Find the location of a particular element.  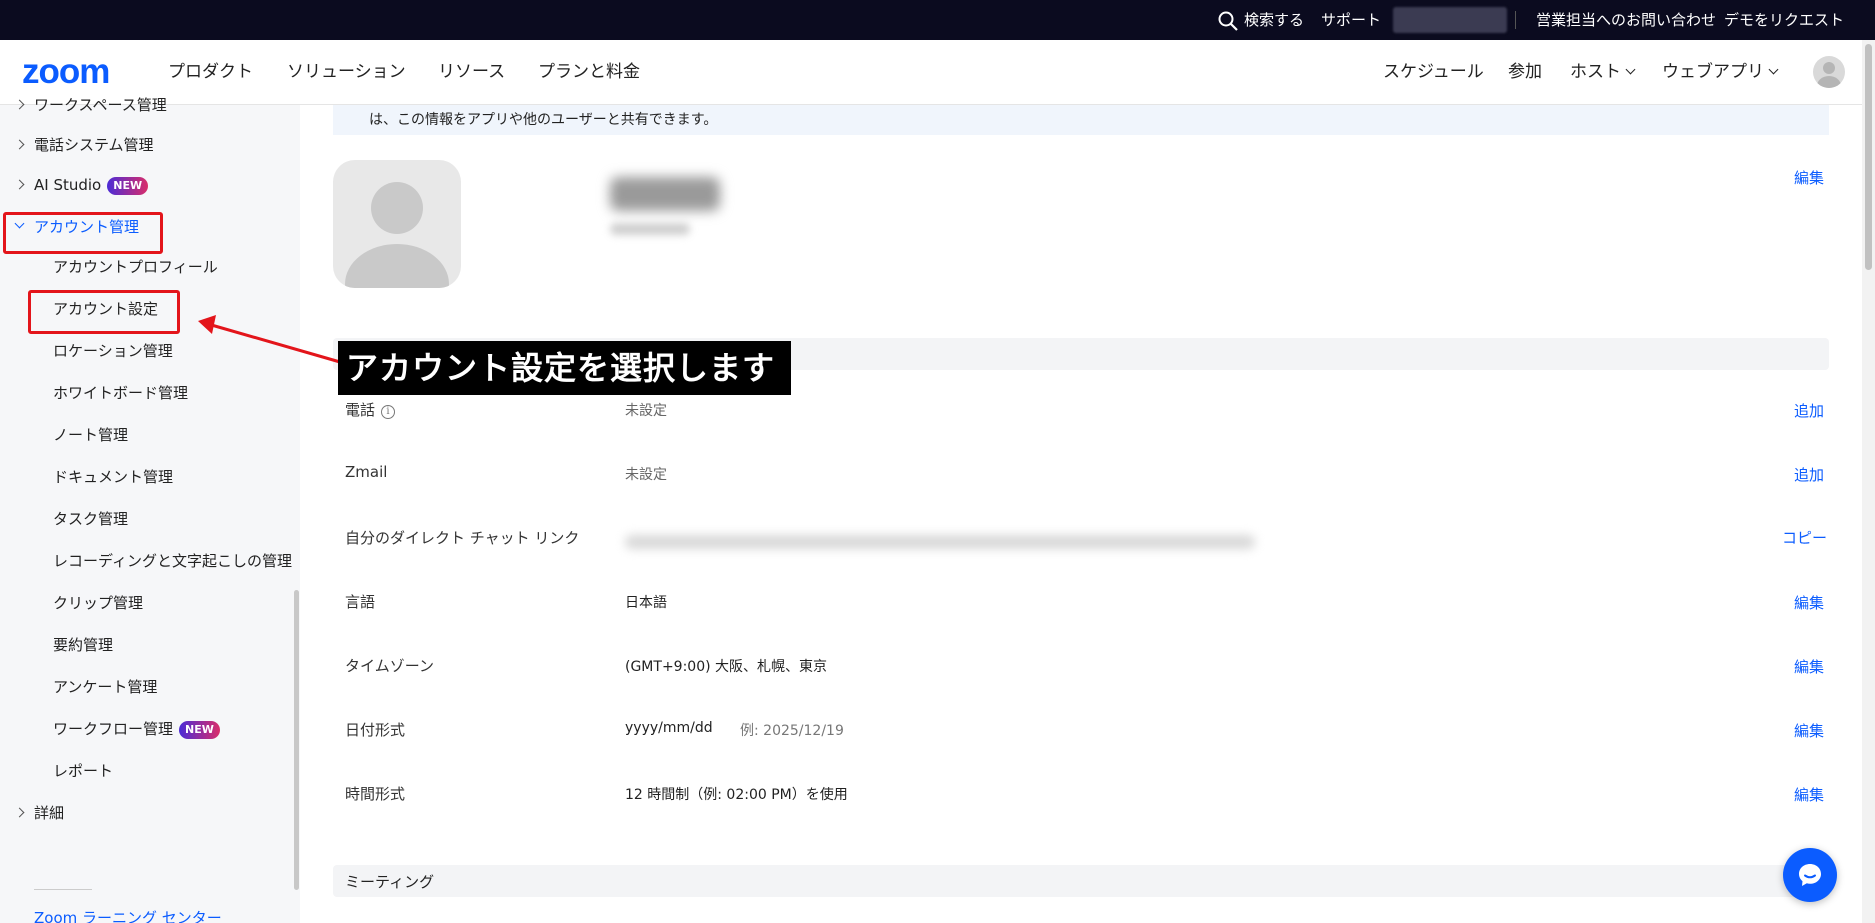

sidebar-item-label: アカウントプロフィール is located at coordinates (135, 267).